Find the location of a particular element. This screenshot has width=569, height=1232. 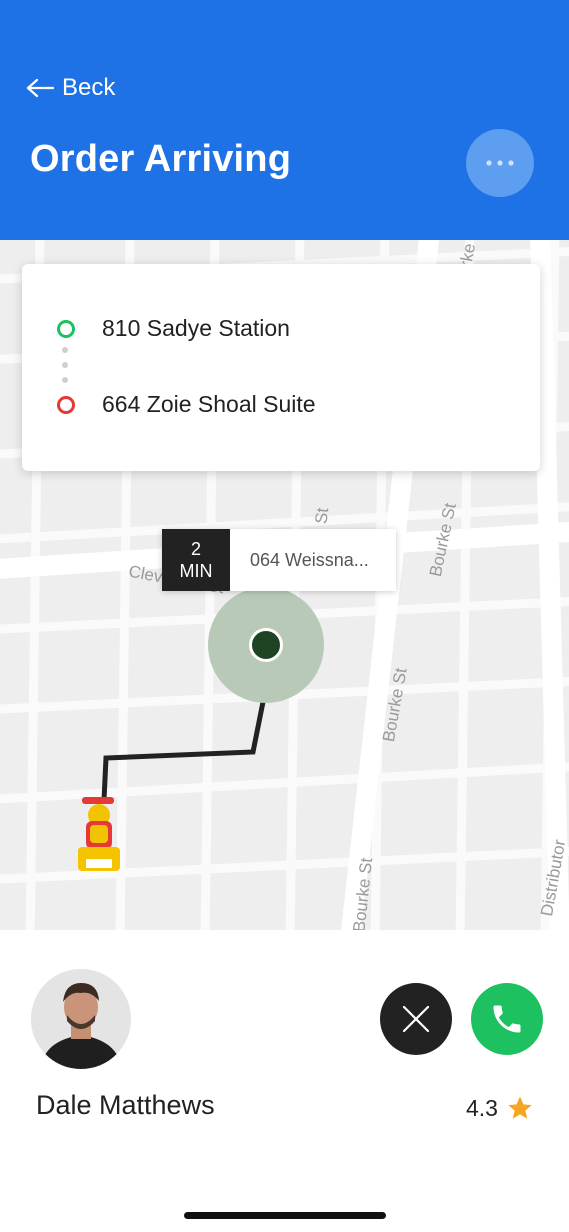

avatar is located at coordinates (81, 1019).